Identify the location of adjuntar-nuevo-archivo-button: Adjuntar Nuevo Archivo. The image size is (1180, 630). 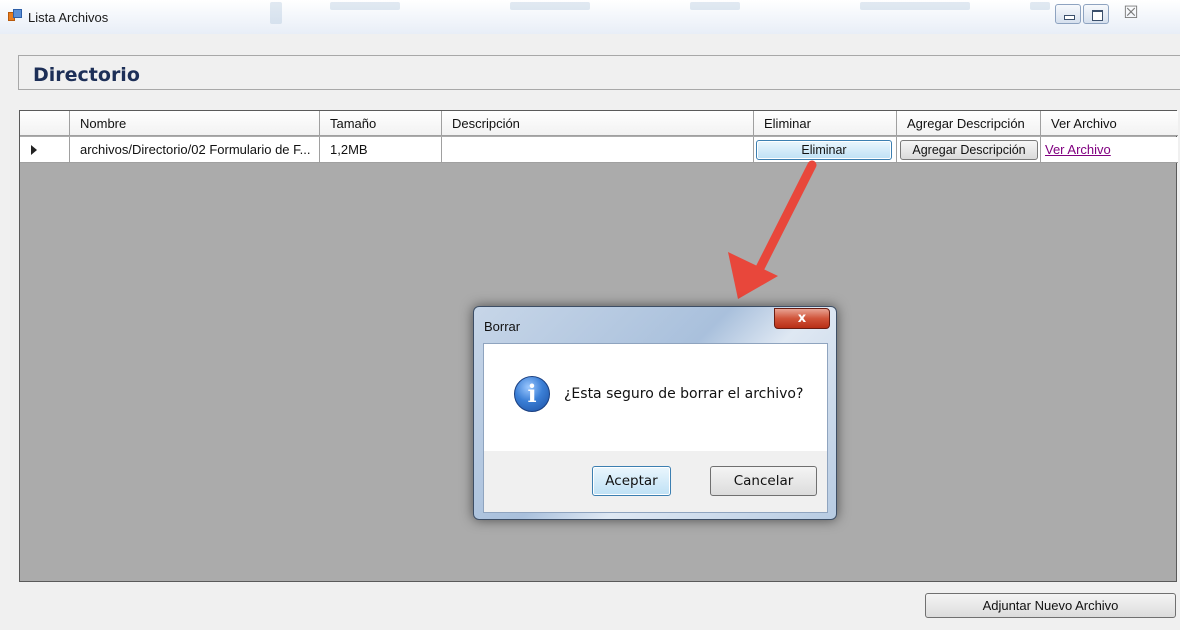
(1050, 605).